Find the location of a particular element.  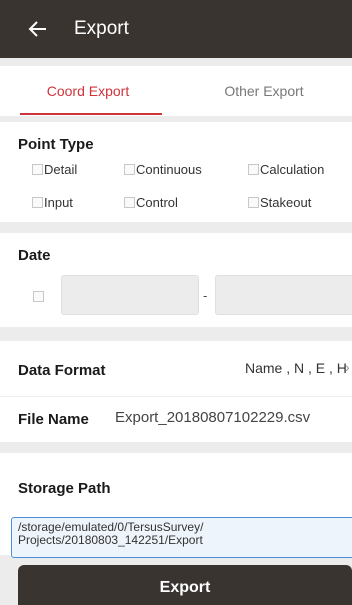

date-title: Date is located at coordinates (34, 255).